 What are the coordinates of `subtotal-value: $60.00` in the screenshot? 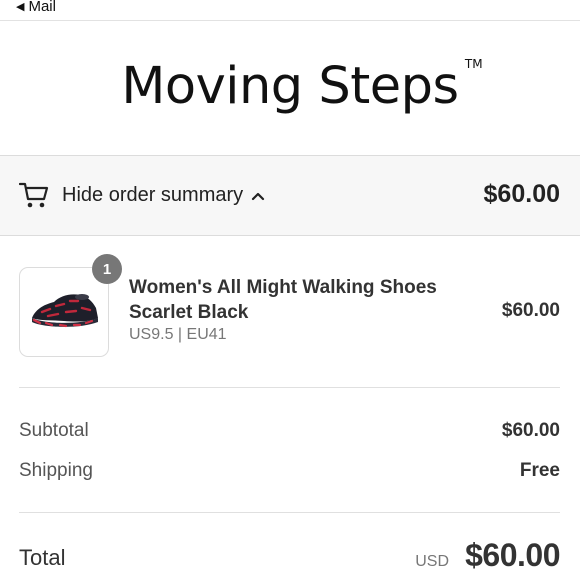 It's located at (530, 430).